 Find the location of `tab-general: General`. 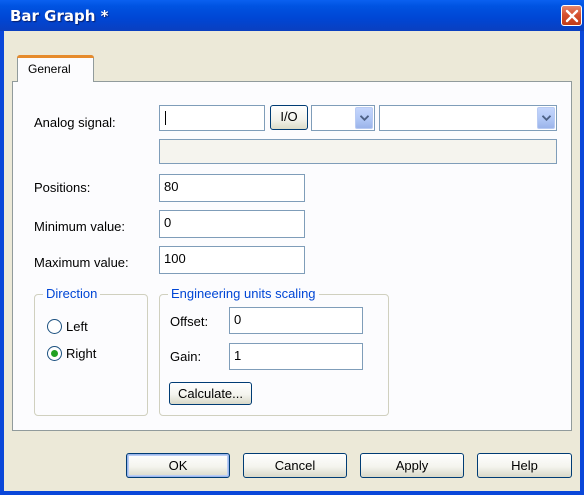

tab-general: General is located at coordinates (55, 68).